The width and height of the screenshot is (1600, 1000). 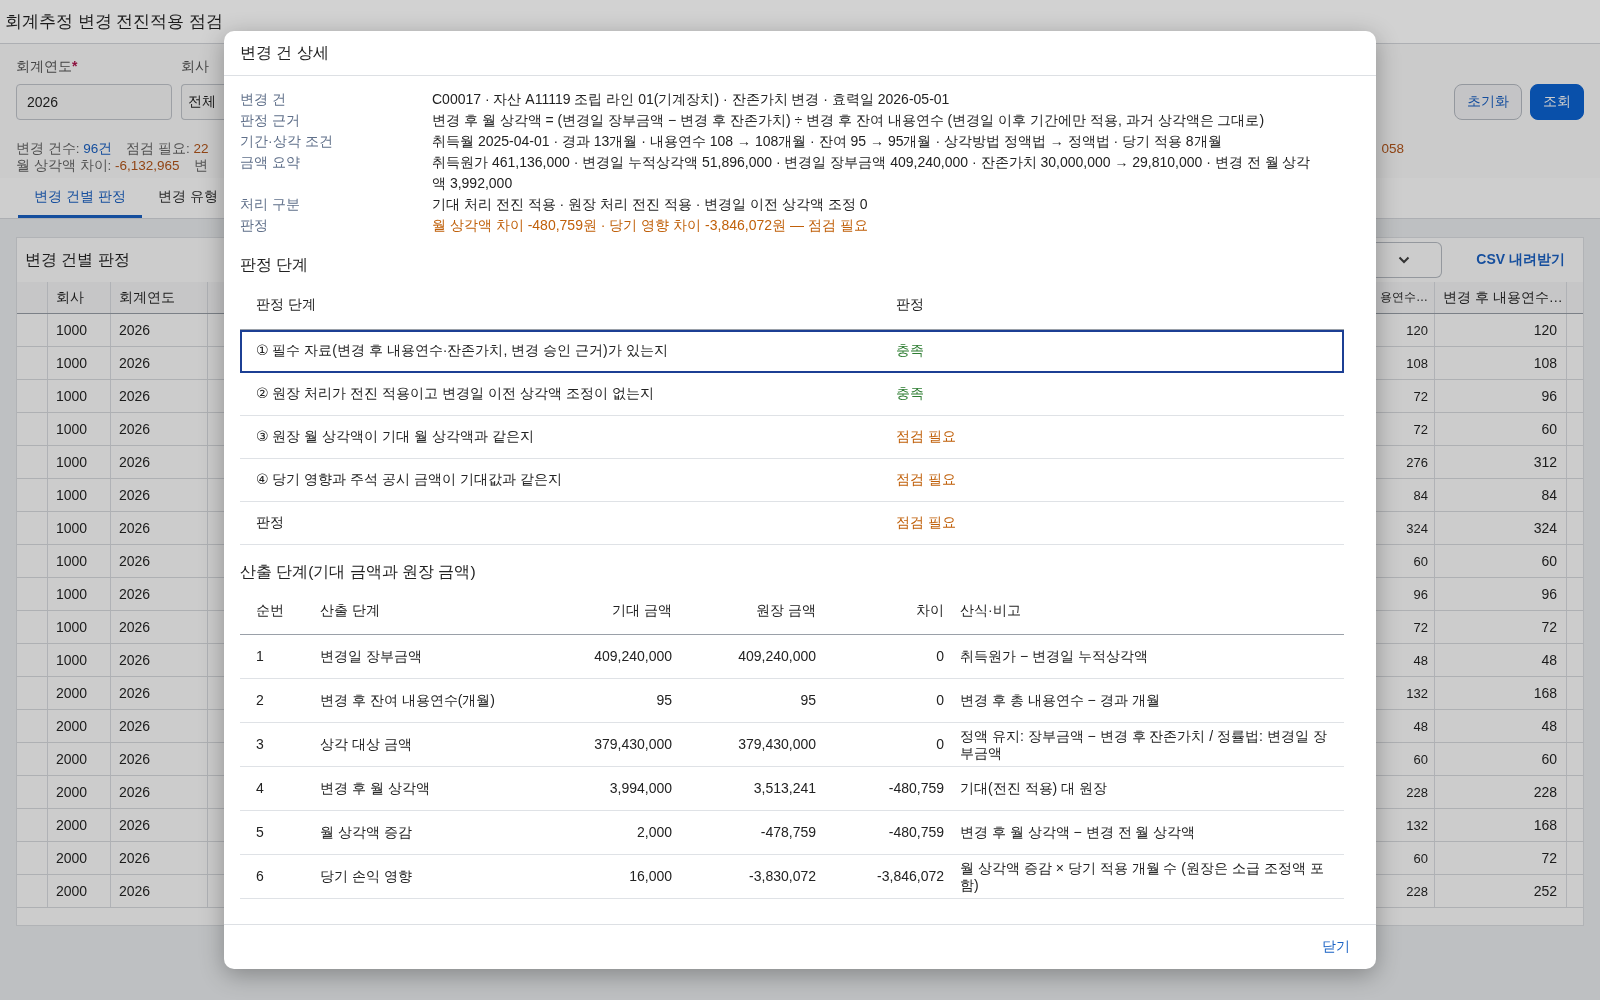 I want to click on table-cell: 120, so click(x=1417, y=330).